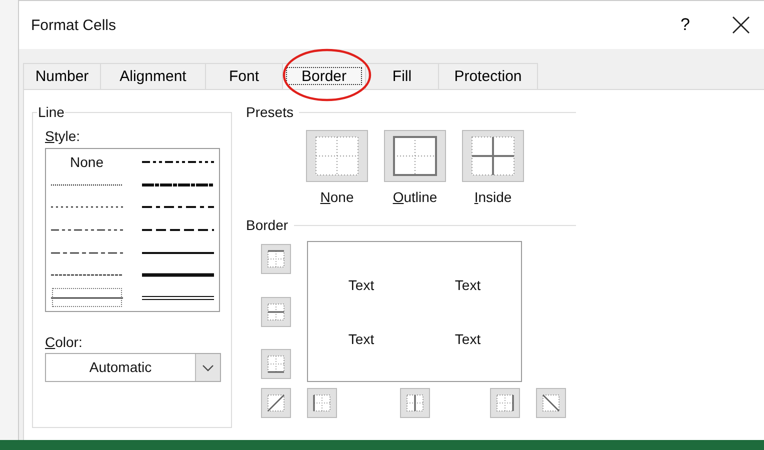  I want to click on section-title: Presets, so click(270, 112).